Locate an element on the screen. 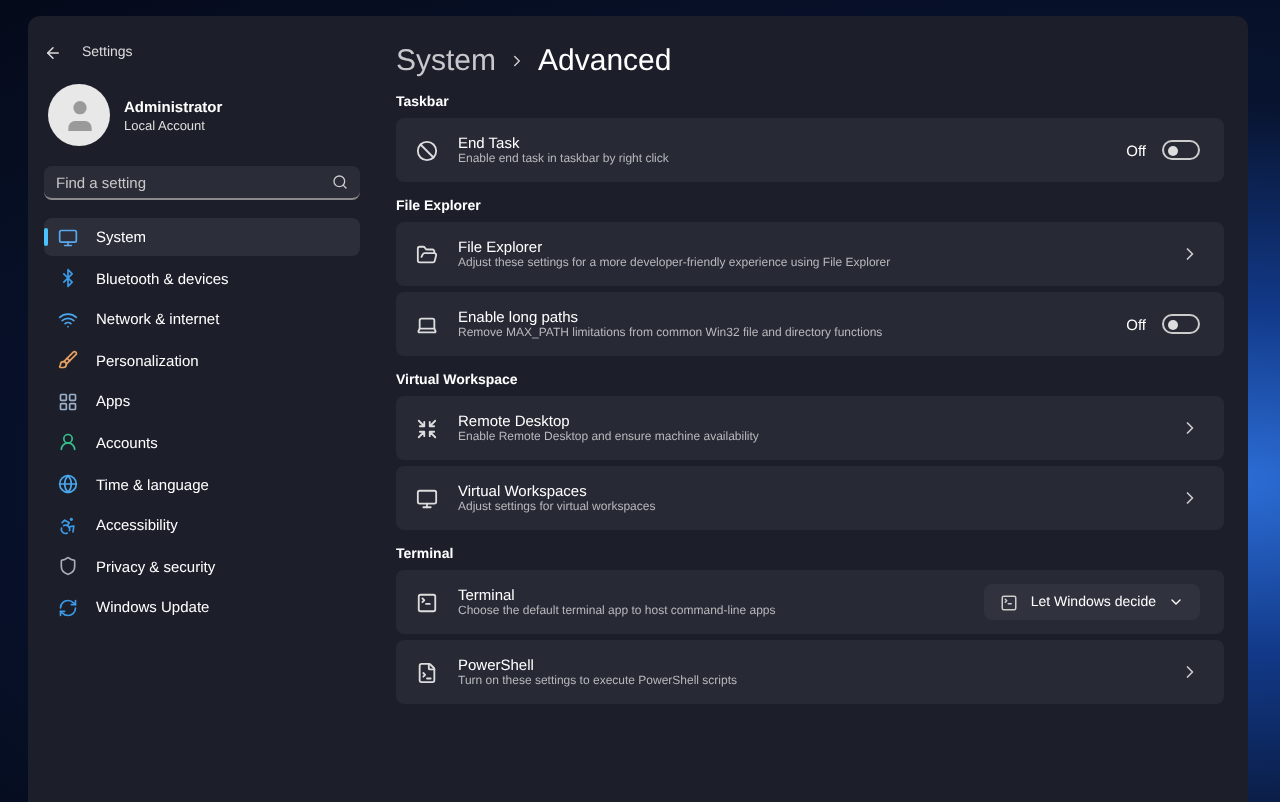  monitor-icon is located at coordinates (68, 237).